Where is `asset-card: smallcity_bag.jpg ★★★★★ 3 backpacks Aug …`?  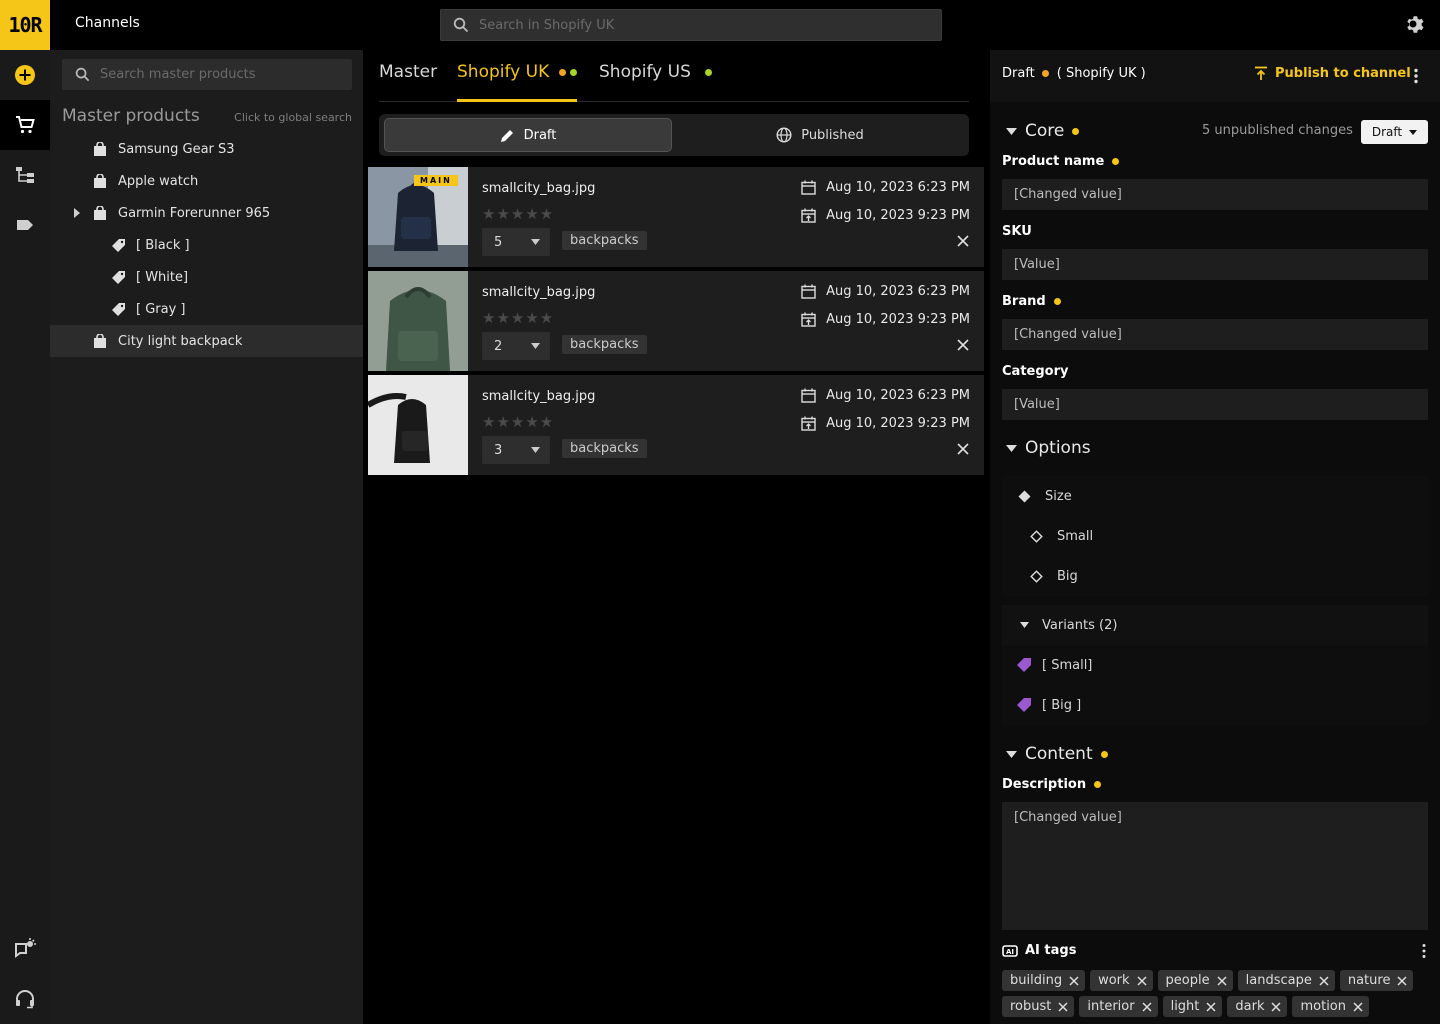 asset-card: smallcity_bag.jpg ★★★★★ 3 backpacks Aug … is located at coordinates (676, 425).